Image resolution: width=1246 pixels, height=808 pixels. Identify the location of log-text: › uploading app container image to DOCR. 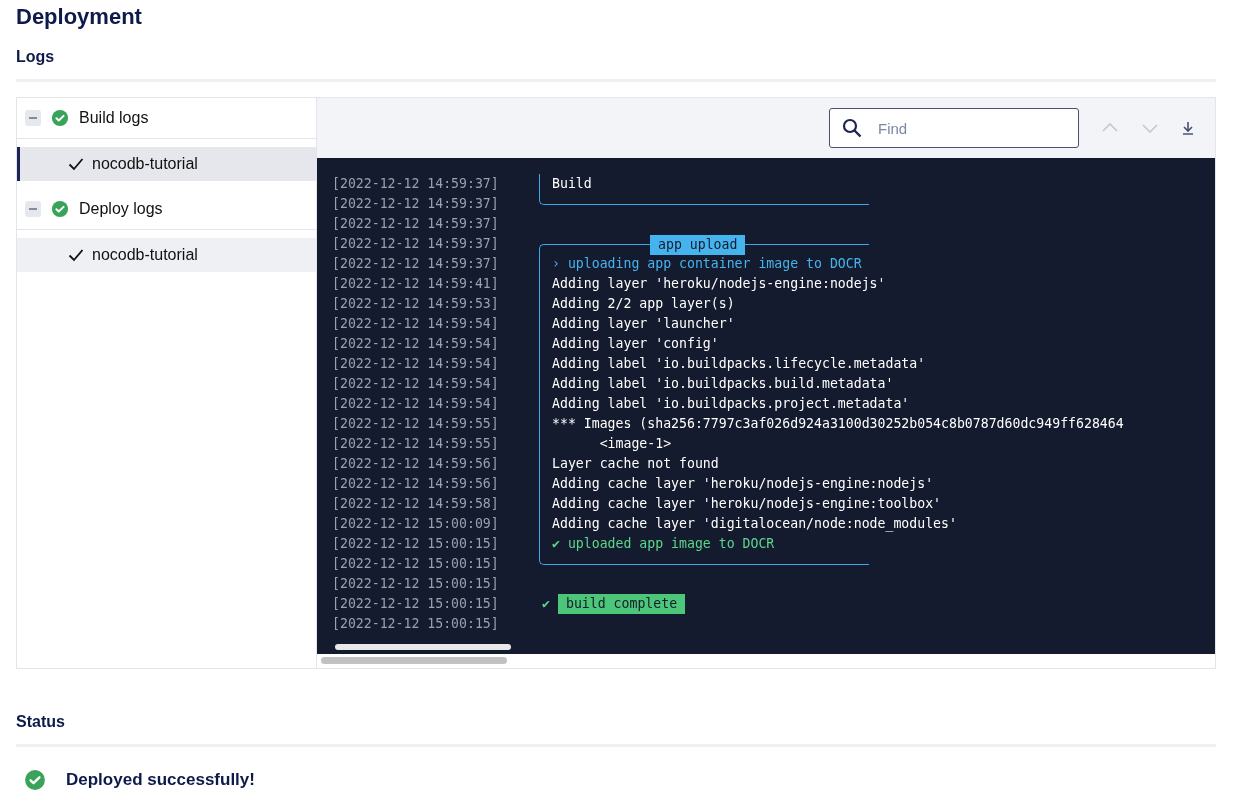
(700, 264).